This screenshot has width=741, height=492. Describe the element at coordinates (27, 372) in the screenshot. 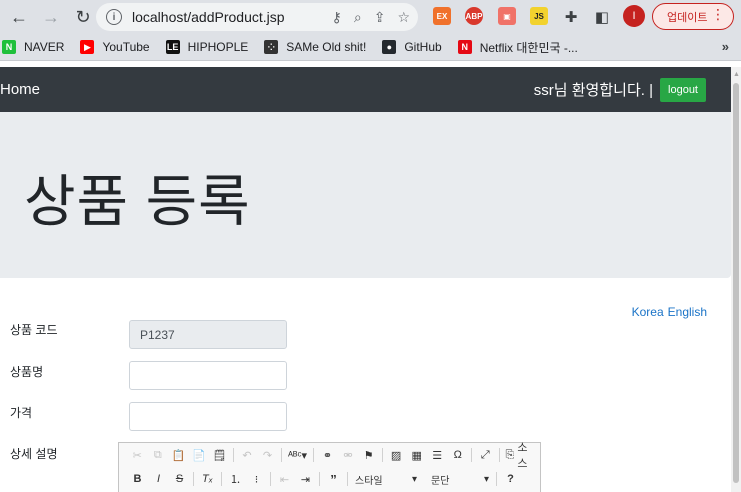

I see `product-name-label: 상품명` at that location.